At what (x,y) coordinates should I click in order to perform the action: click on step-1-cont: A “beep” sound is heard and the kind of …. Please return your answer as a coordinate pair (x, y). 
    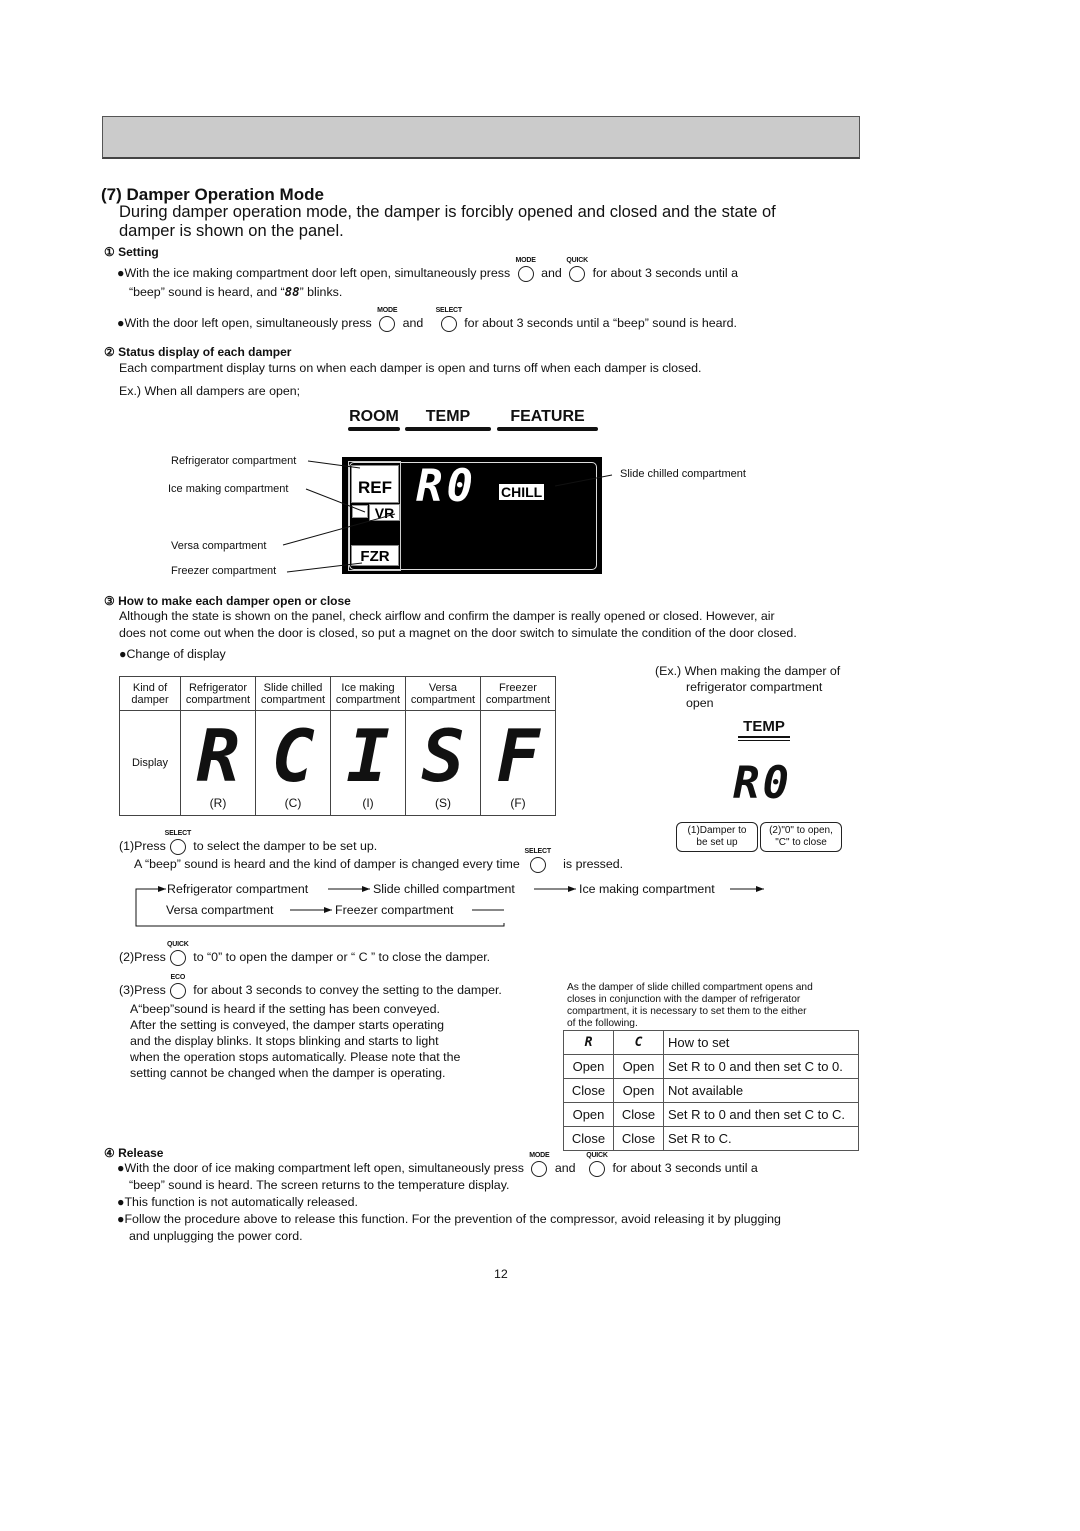
    Looking at the image, I should click on (379, 860).